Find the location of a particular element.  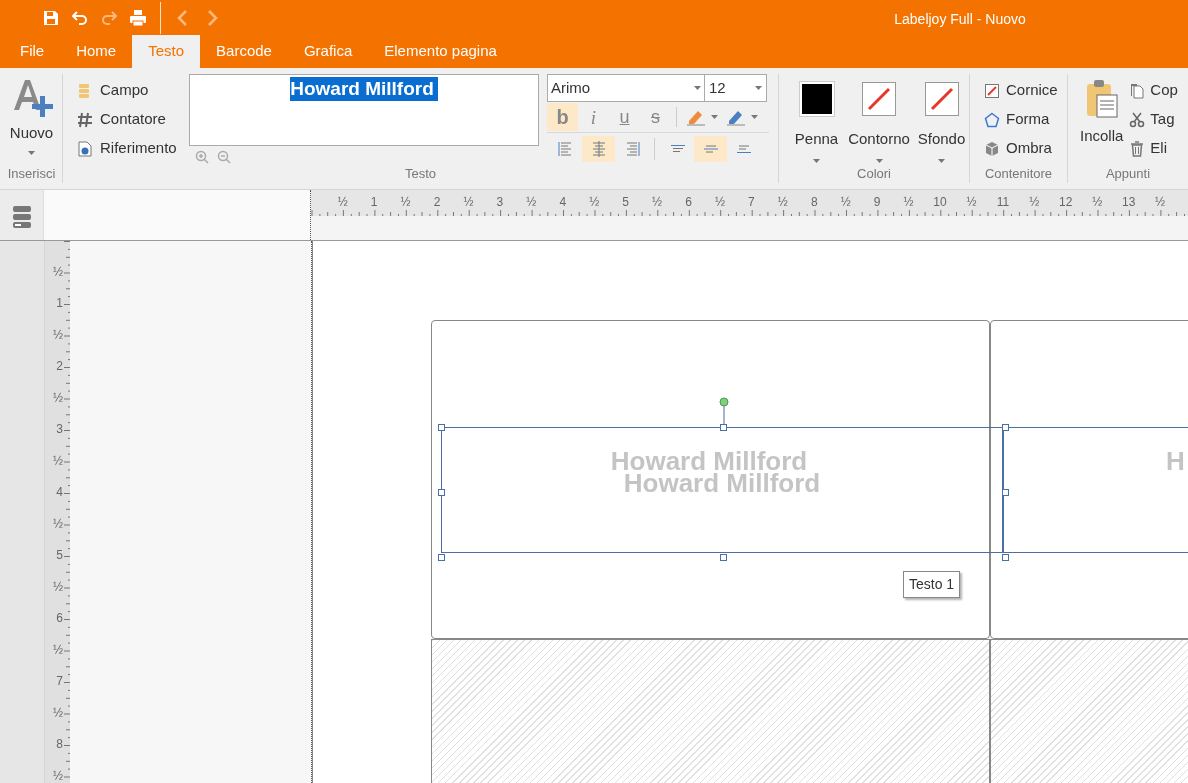

align-top-icon is located at coordinates (677, 149).